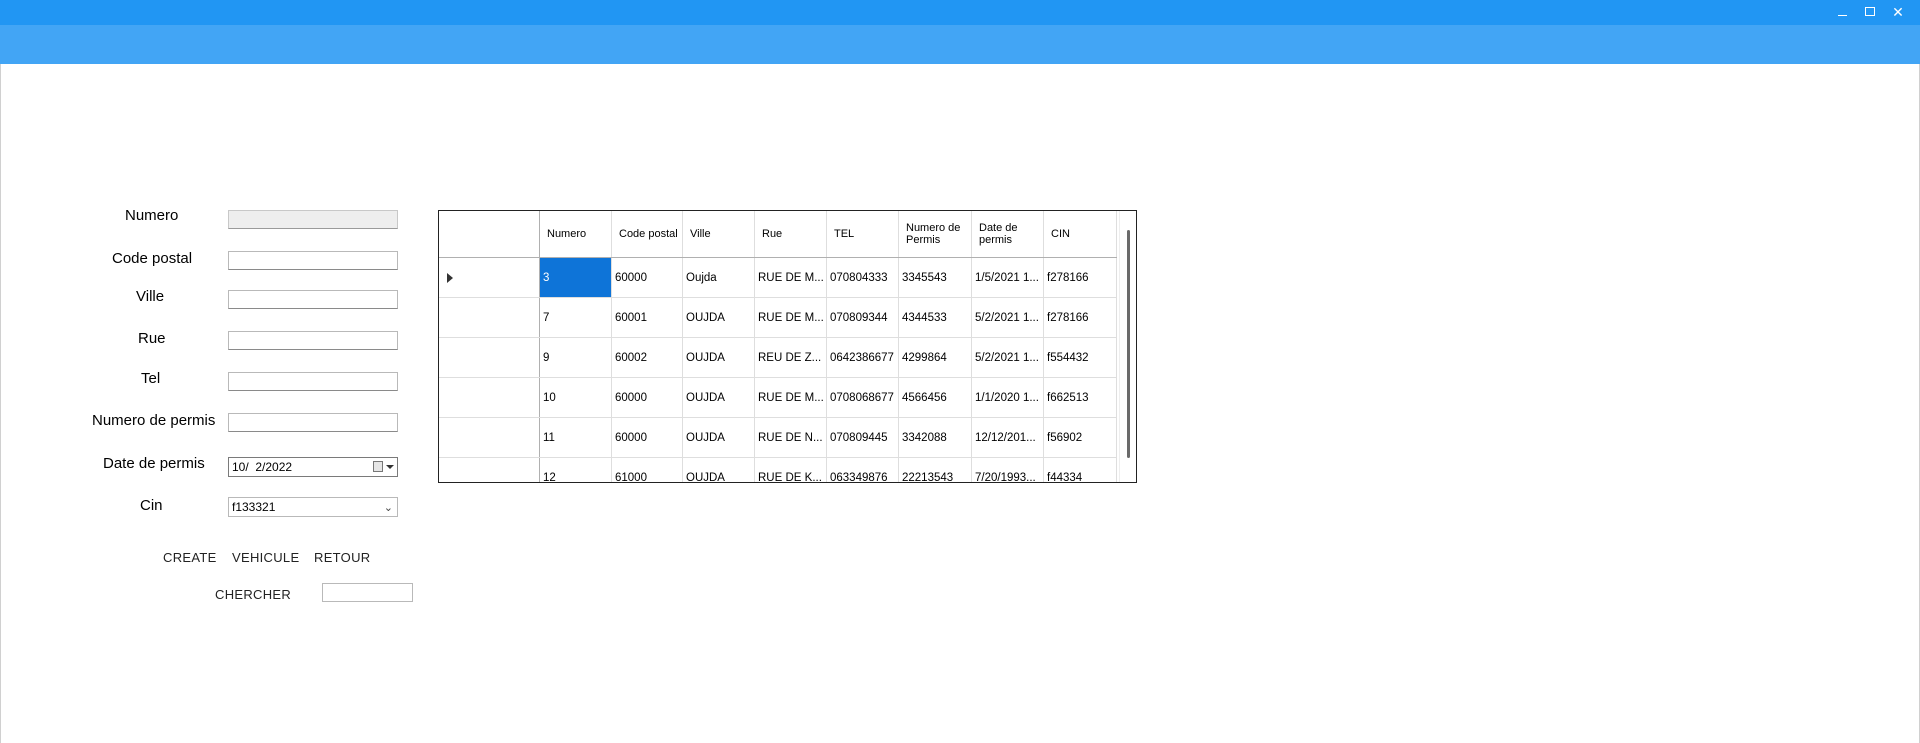 The image size is (1920, 743). I want to click on column-header: Code postal, so click(647, 234).